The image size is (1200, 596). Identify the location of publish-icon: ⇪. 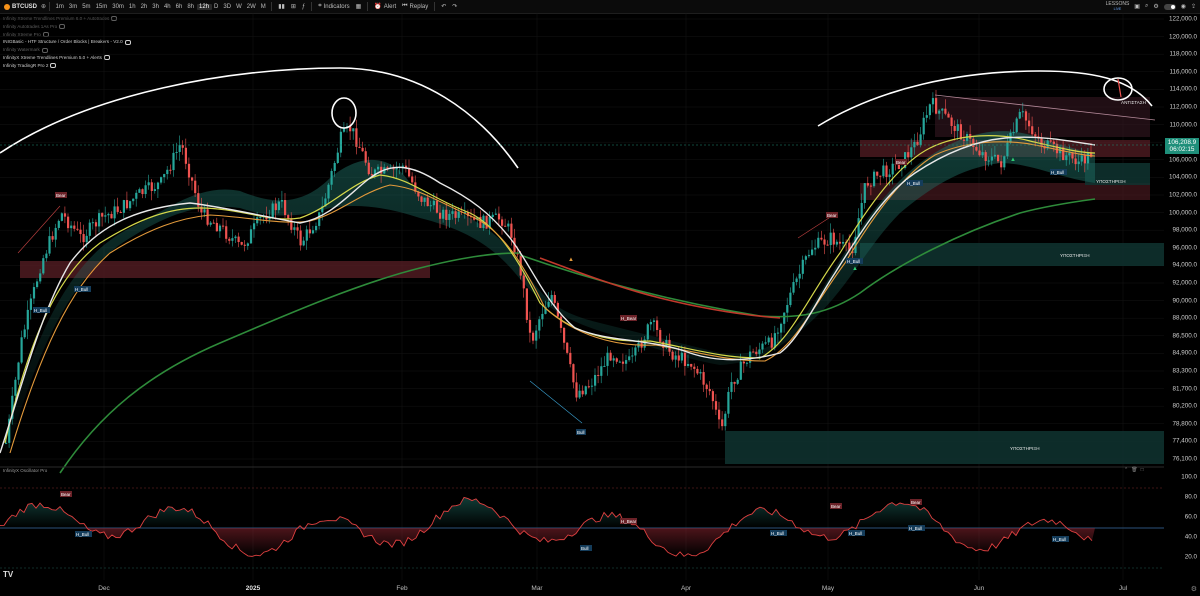
(1193, 6).